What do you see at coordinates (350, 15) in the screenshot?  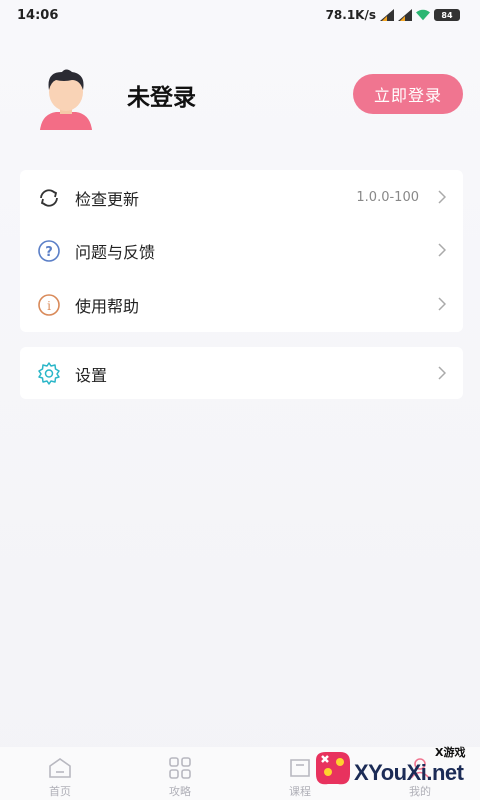 I see `network-speed: 78.1K/s` at bounding box center [350, 15].